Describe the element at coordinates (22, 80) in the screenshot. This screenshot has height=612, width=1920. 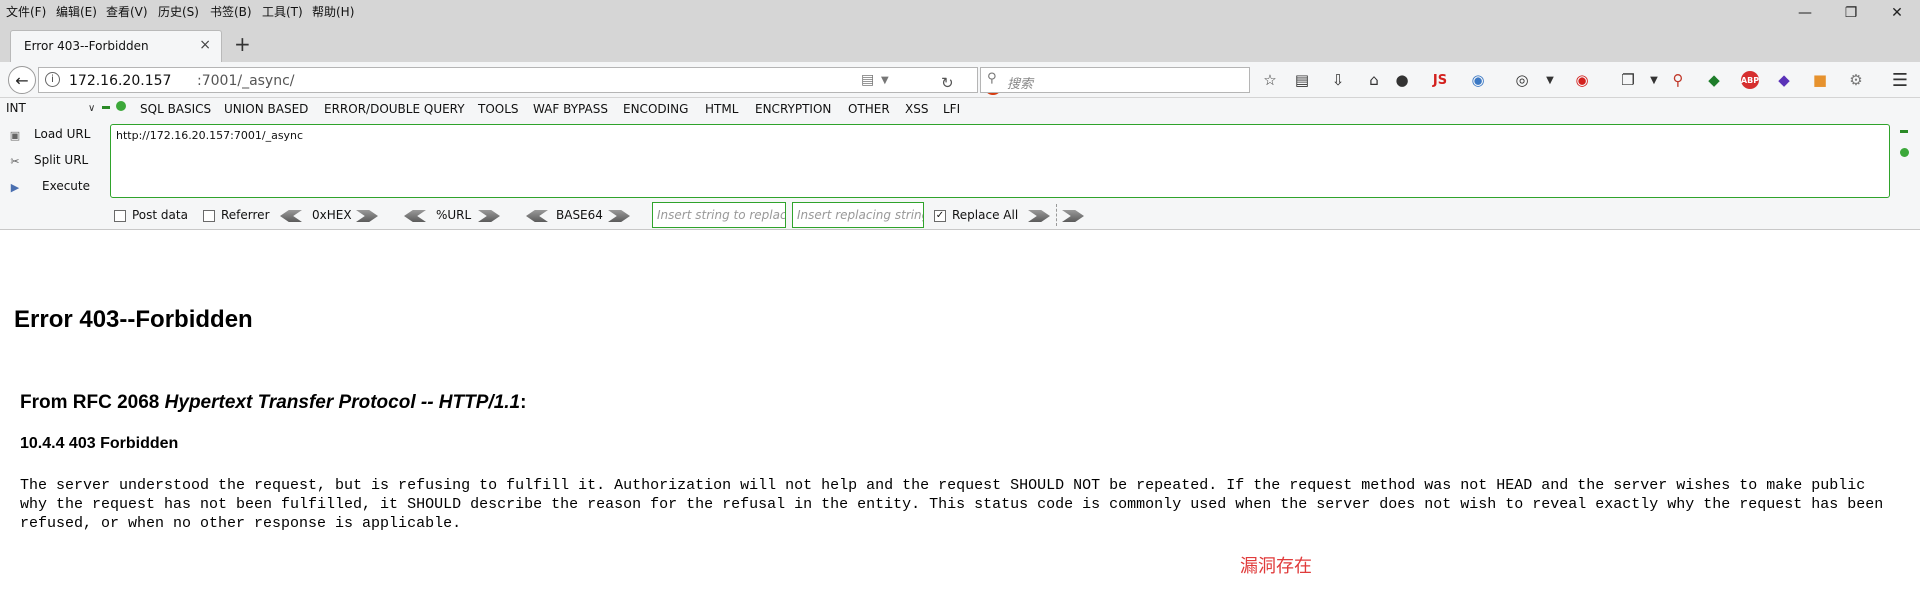
I see `back-arrow-icon: ←` at that location.